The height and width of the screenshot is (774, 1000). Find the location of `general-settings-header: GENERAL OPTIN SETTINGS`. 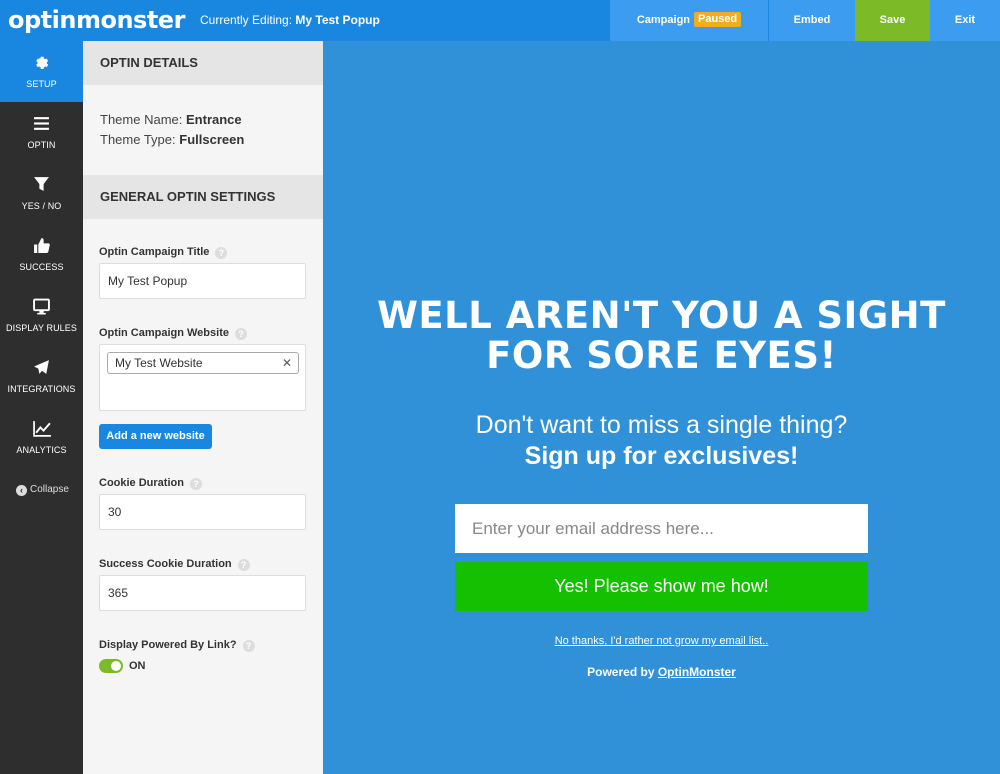

general-settings-header: GENERAL OPTIN SETTINGS is located at coordinates (203, 197).